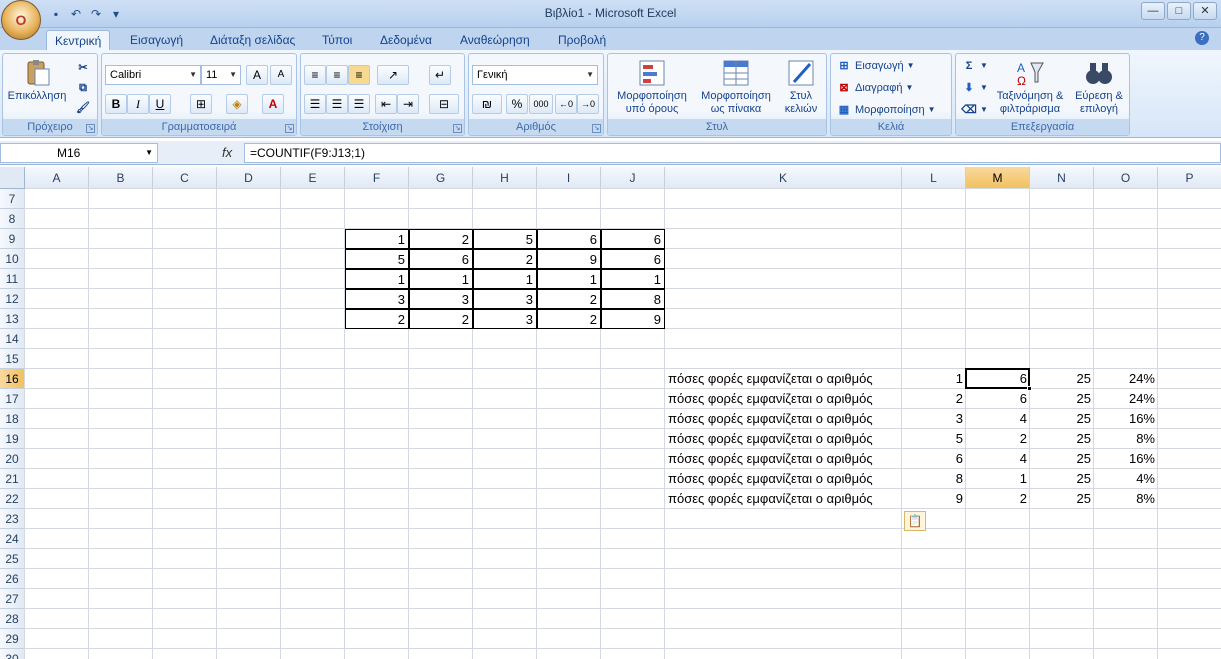 This screenshot has height=659, width=1221. Describe the element at coordinates (406, 40) in the screenshot. I see `tab-data: Δεδομένα` at that location.